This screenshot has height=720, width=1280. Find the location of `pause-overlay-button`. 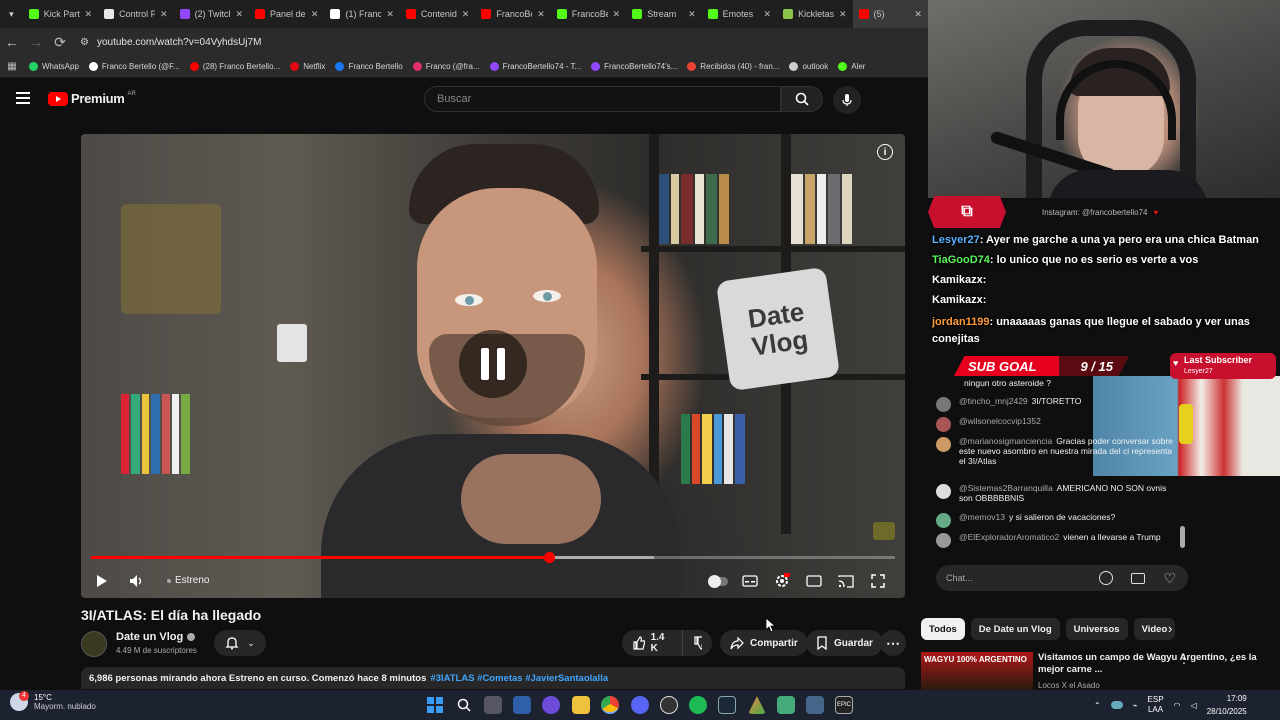

pause-overlay-button is located at coordinates (493, 364).